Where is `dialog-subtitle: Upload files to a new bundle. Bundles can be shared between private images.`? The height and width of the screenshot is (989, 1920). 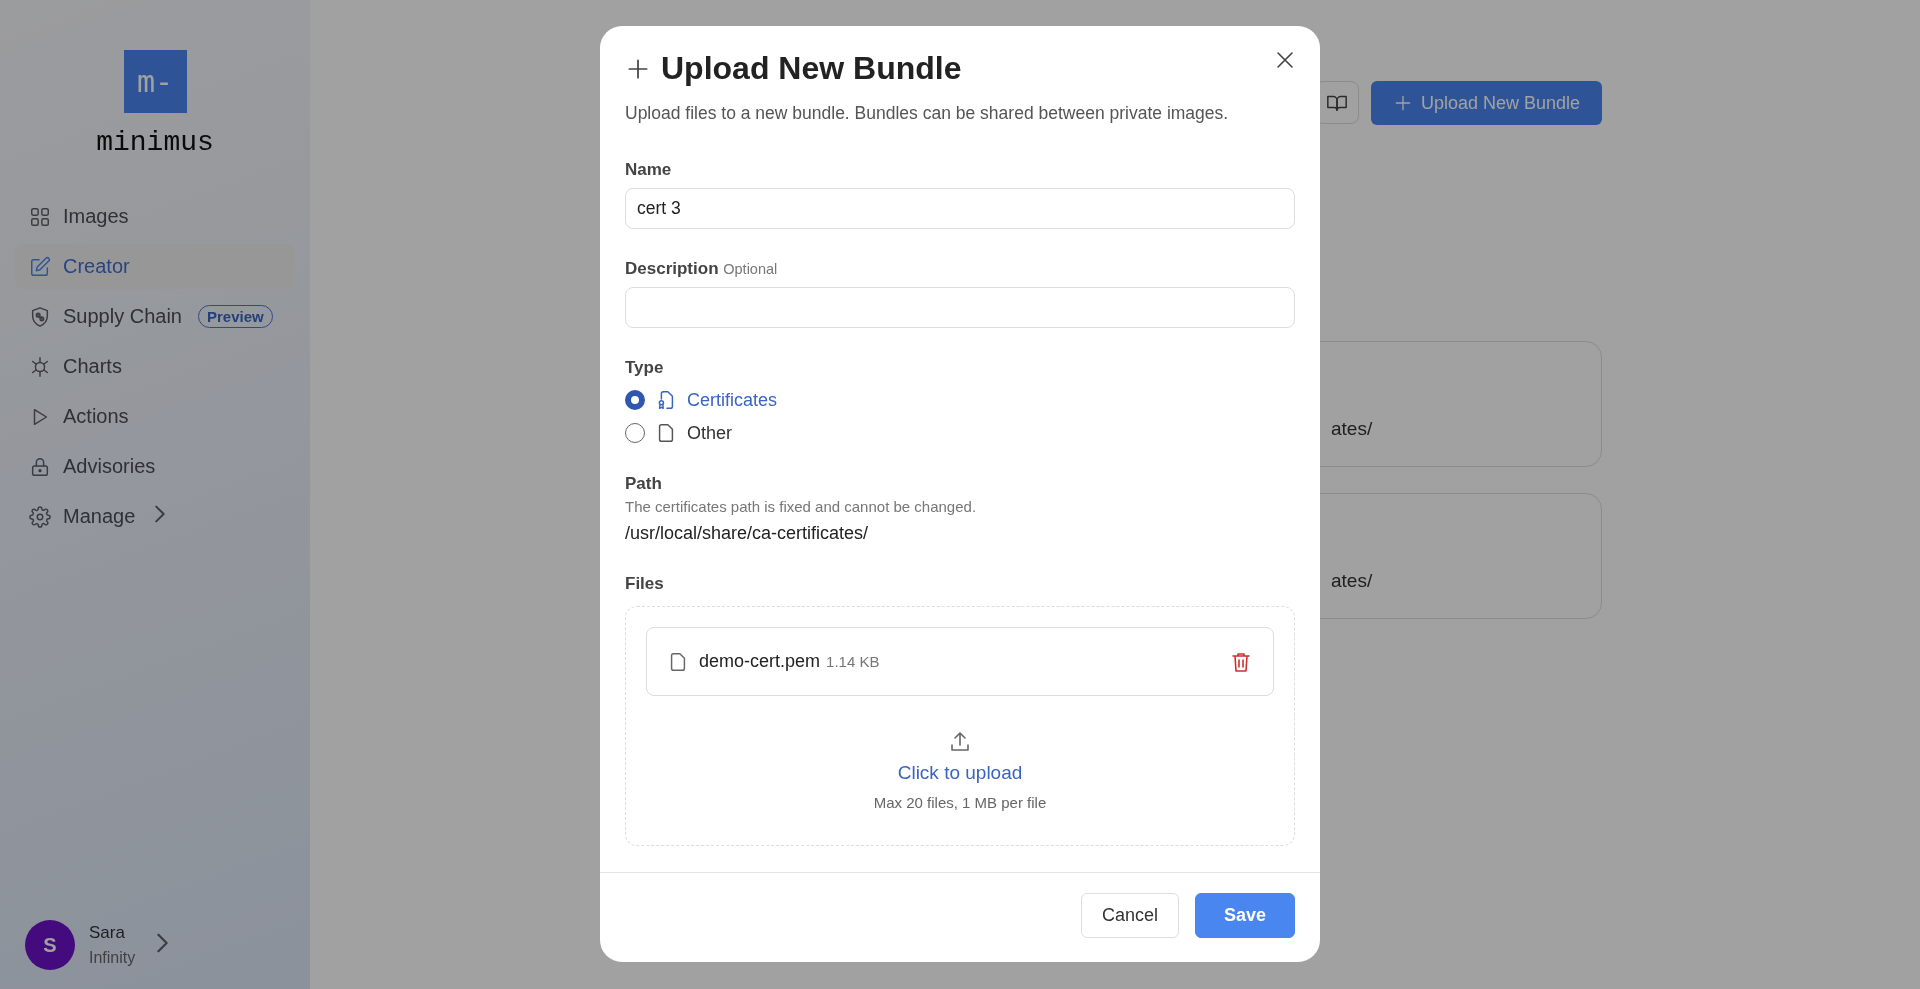 dialog-subtitle: Upload files to a new bundle. Bundles can be shared between private images. is located at coordinates (927, 113).